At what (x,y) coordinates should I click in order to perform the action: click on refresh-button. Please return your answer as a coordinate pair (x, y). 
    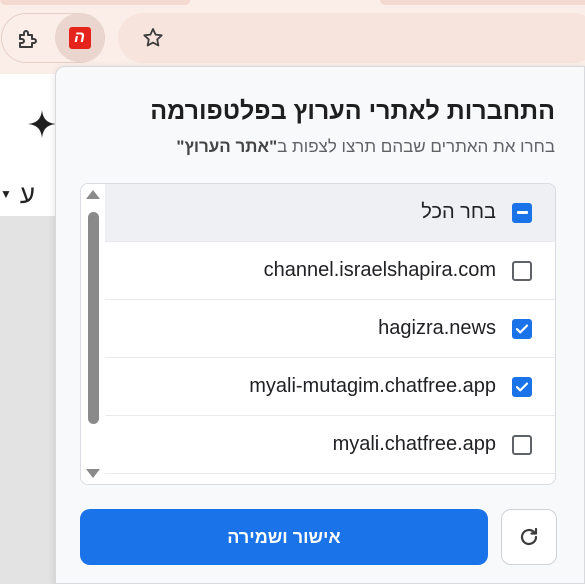
    Looking at the image, I should click on (529, 537).